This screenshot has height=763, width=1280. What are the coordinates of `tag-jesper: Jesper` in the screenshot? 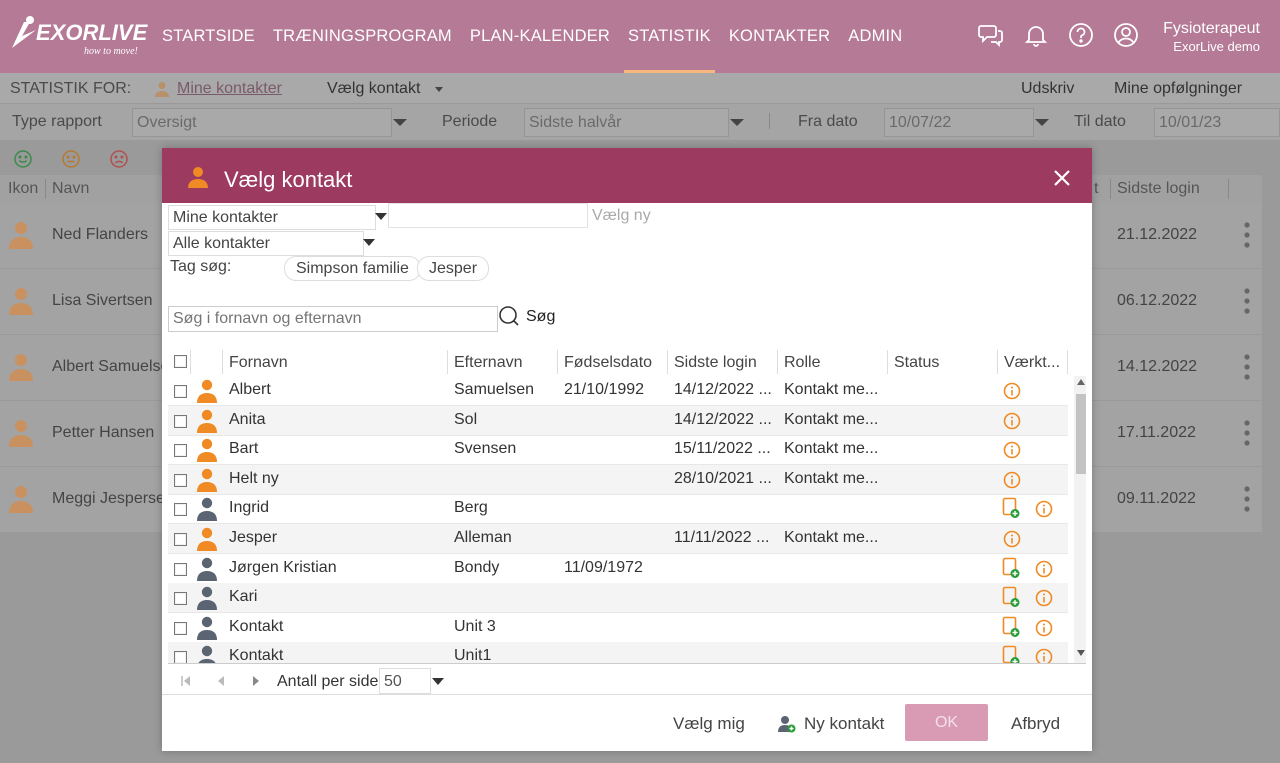 It's located at (453, 268).